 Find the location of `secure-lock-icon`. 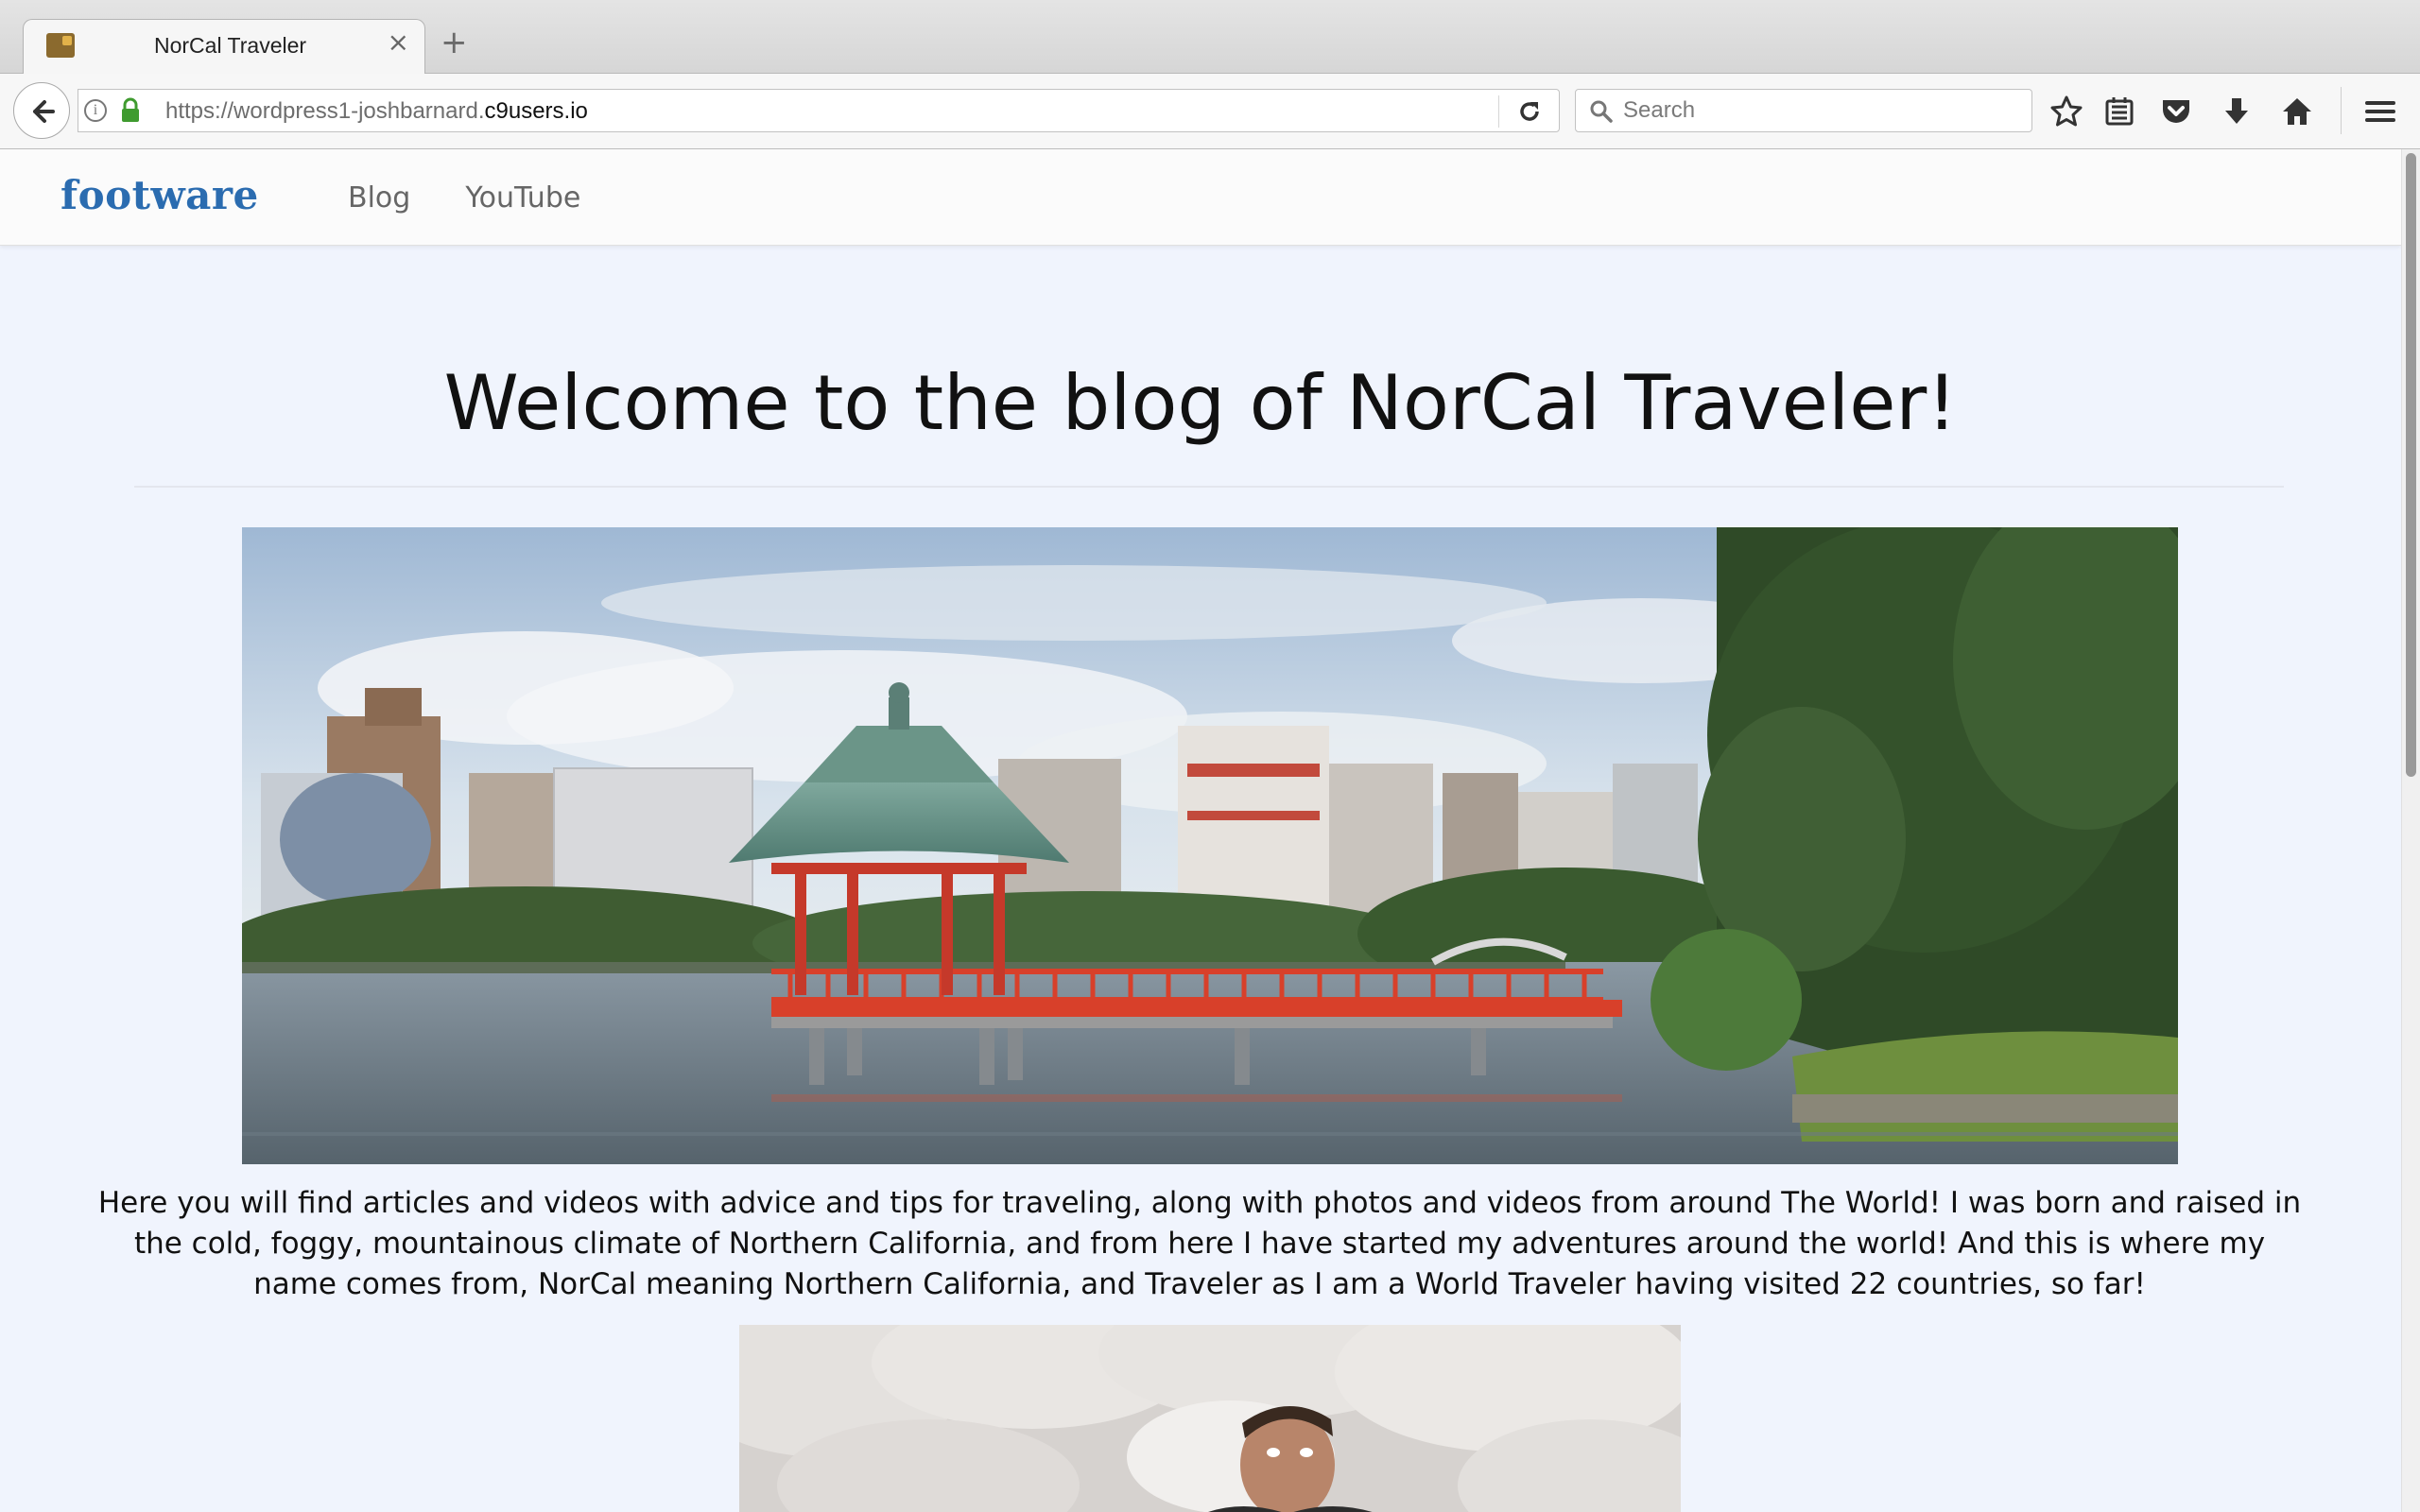

secure-lock-icon is located at coordinates (130, 110).